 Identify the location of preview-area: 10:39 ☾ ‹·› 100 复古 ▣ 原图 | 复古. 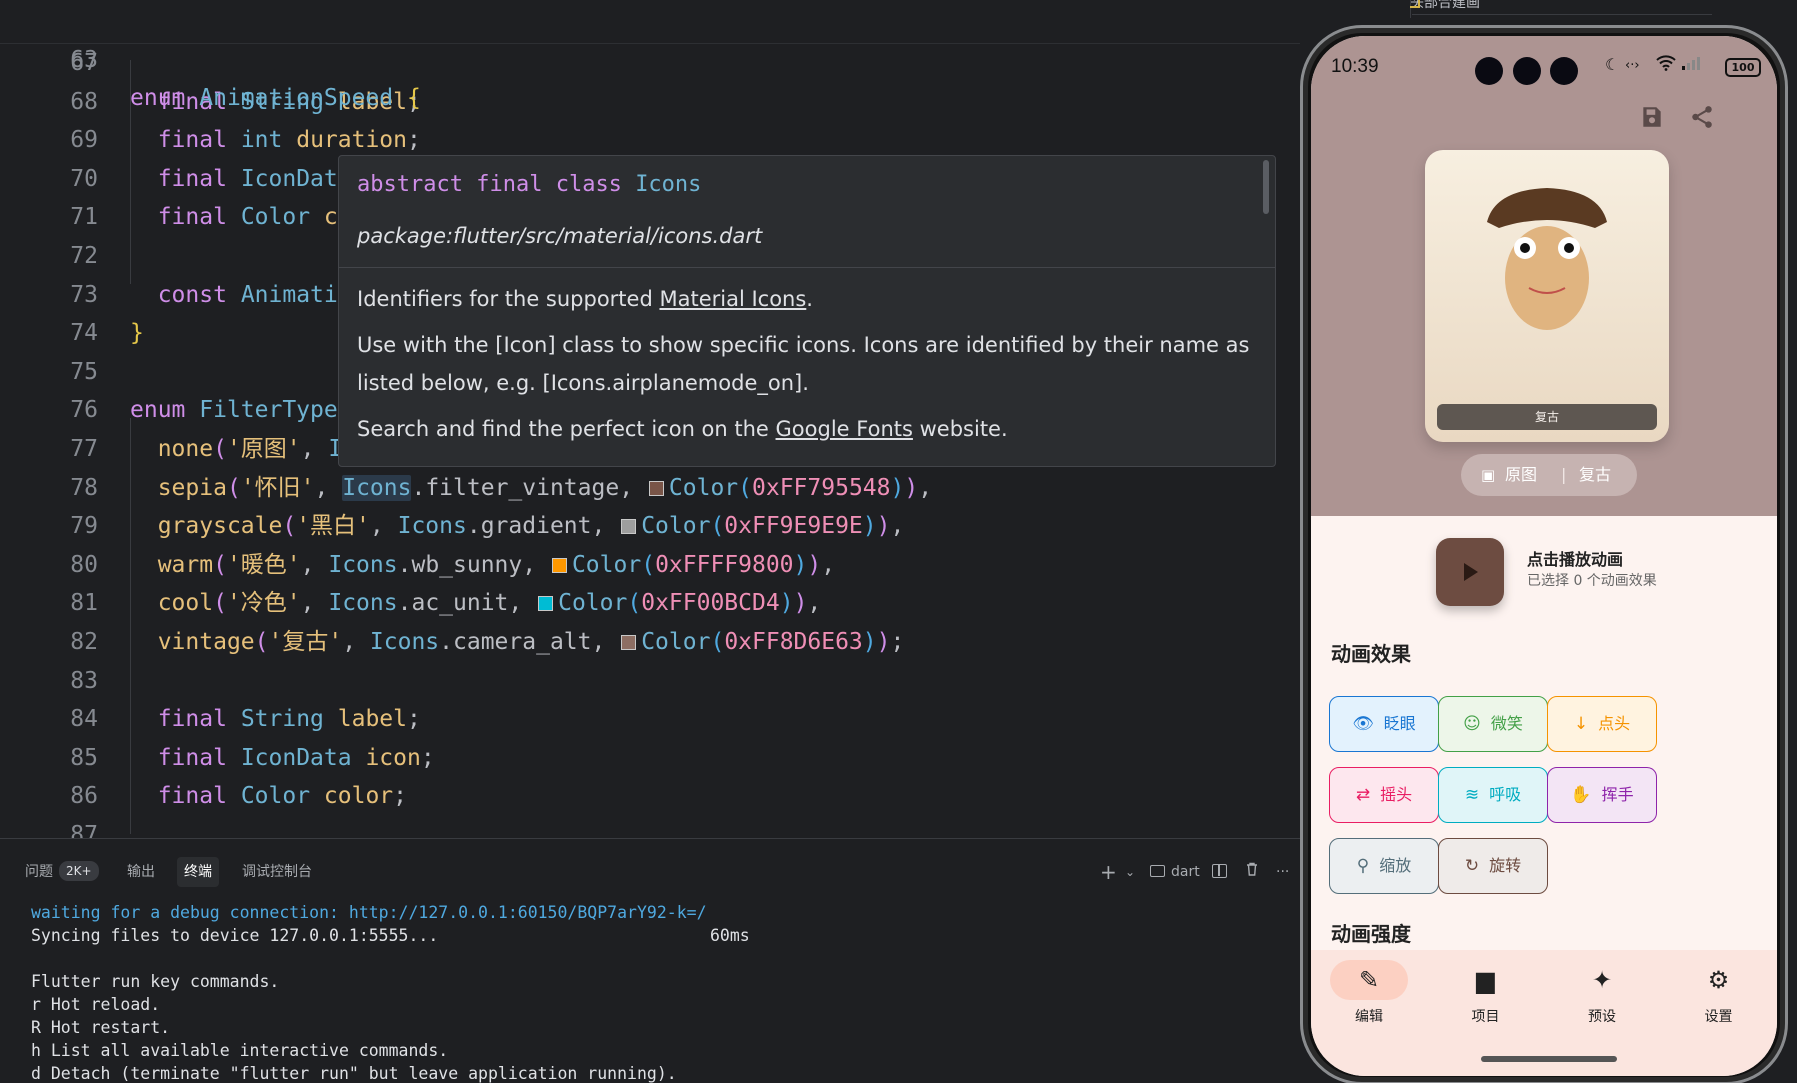
(1544, 276).